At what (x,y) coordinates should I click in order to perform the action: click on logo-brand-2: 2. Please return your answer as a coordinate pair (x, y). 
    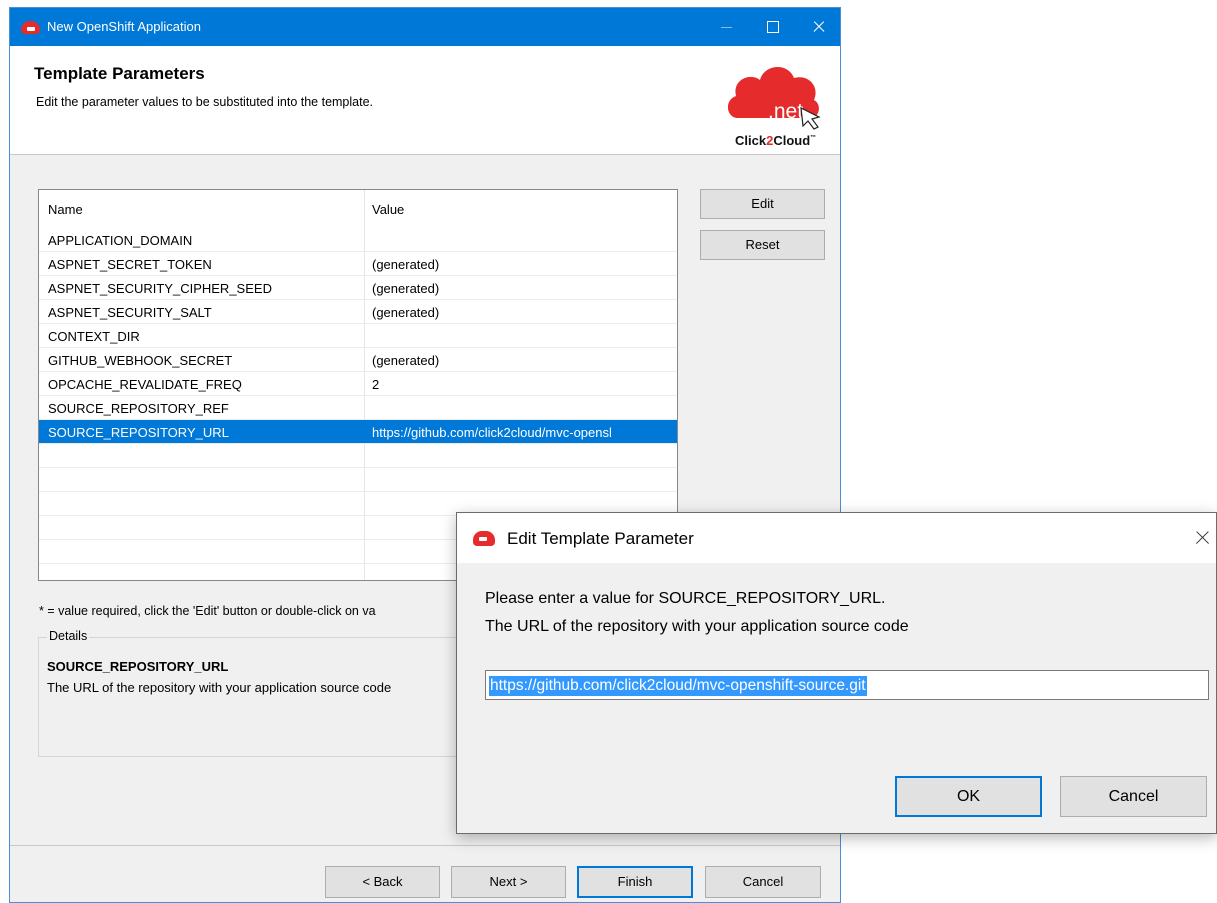
    Looking at the image, I should click on (769, 140).